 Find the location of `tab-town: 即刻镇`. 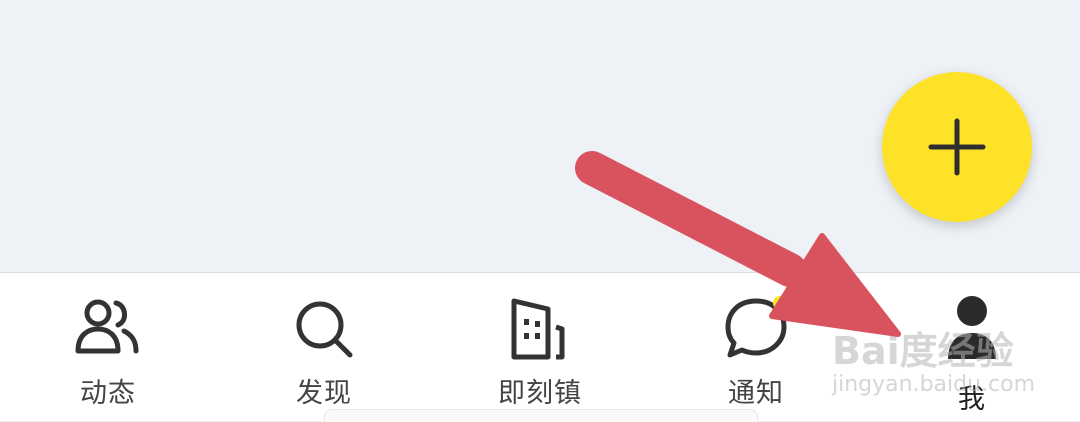

tab-town: 即刻镇 is located at coordinates (540, 347).